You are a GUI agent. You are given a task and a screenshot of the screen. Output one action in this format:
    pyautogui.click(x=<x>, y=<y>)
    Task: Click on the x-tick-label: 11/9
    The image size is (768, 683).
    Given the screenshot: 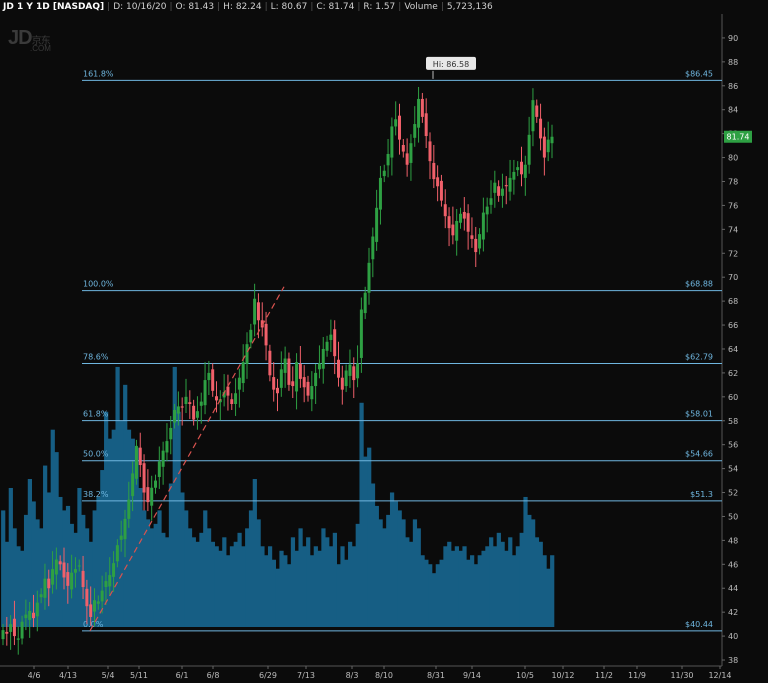 What is the action you would take?
    pyautogui.click(x=637, y=675)
    